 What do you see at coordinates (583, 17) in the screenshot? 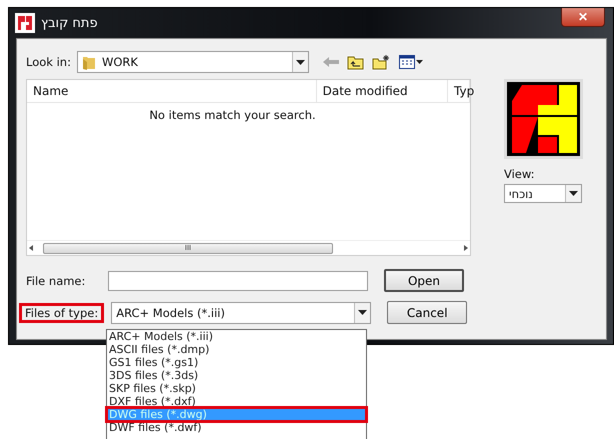
I see `close-button: ✕` at bounding box center [583, 17].